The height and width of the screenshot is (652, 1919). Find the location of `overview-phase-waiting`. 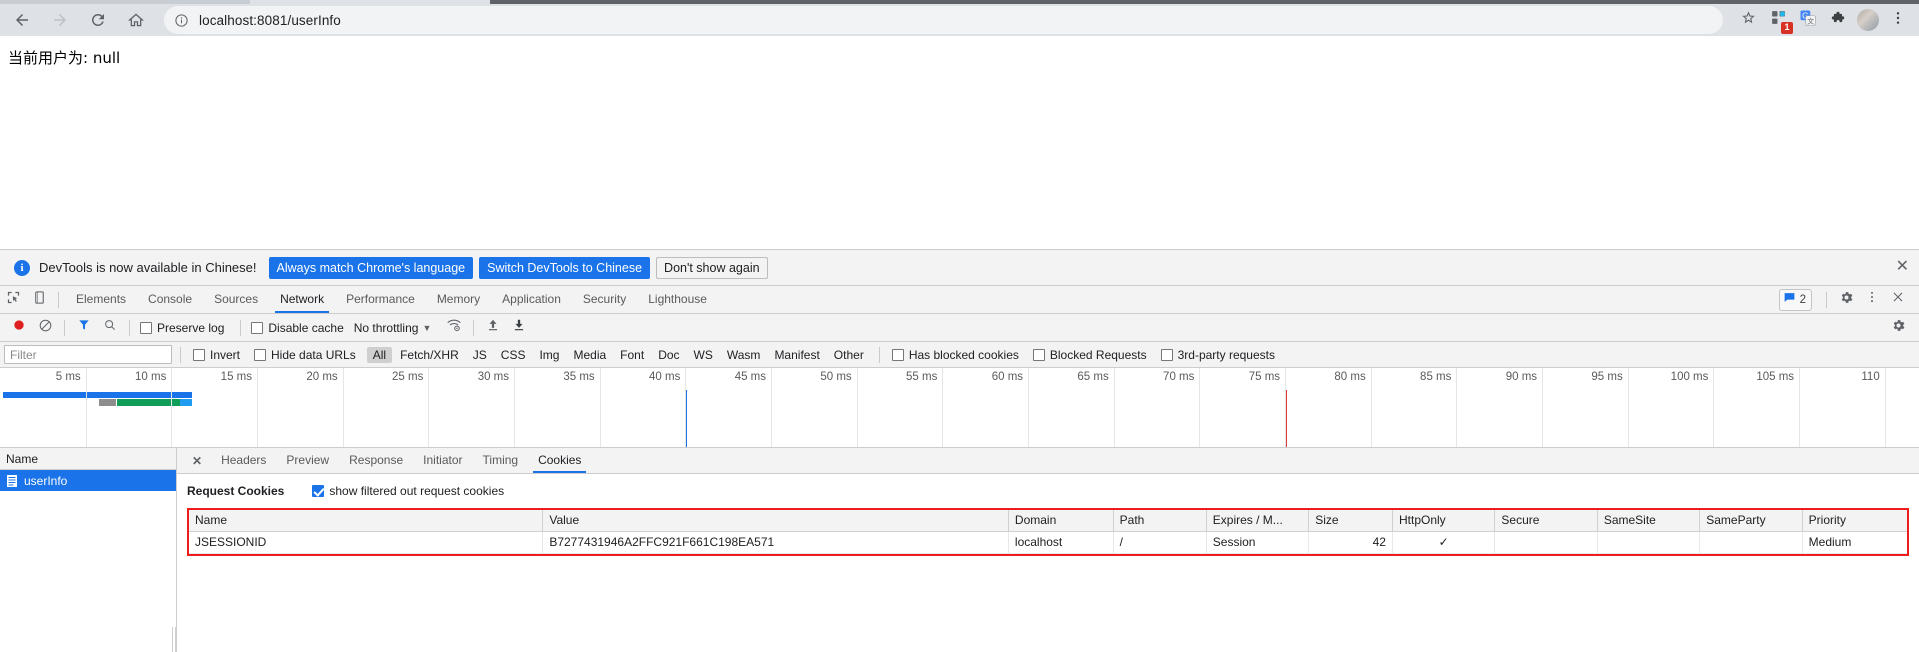

overview-phase-waiting is located at coordinates (108, 402).